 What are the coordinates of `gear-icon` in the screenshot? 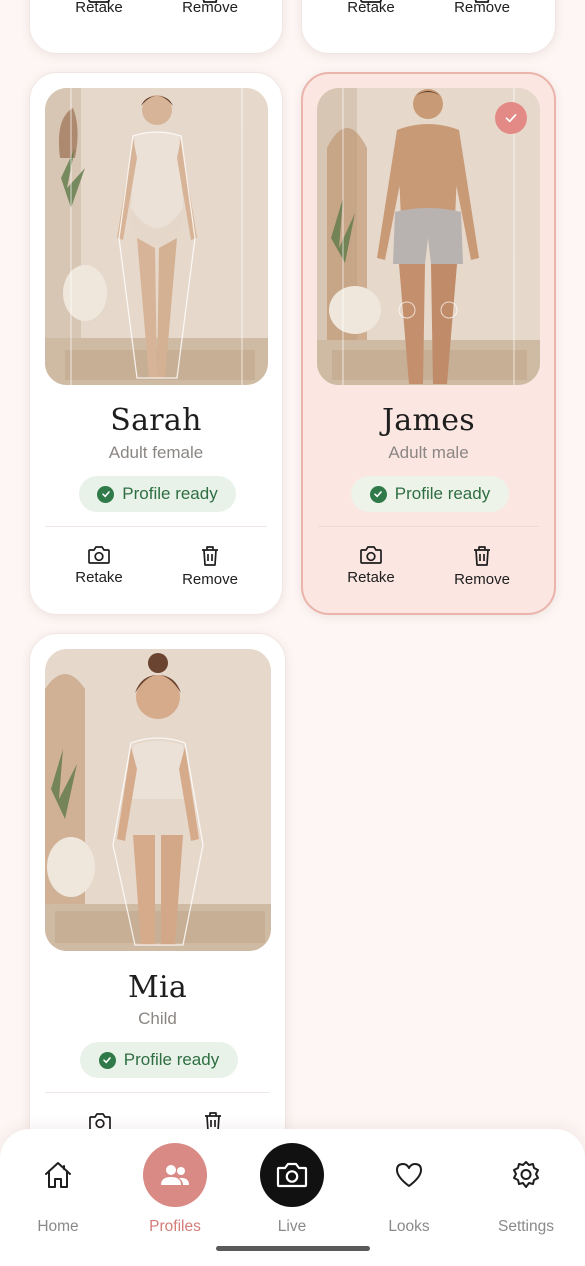 It's located at (526, 1175).